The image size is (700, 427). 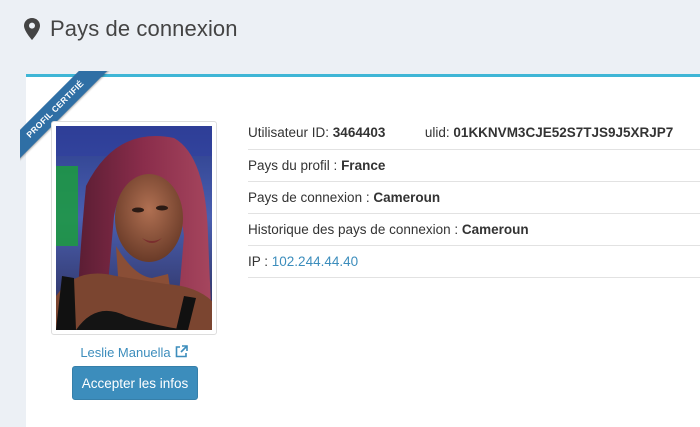 I want to click on connection-country-label: Pays de connexion :, so click(x=309, y=197).